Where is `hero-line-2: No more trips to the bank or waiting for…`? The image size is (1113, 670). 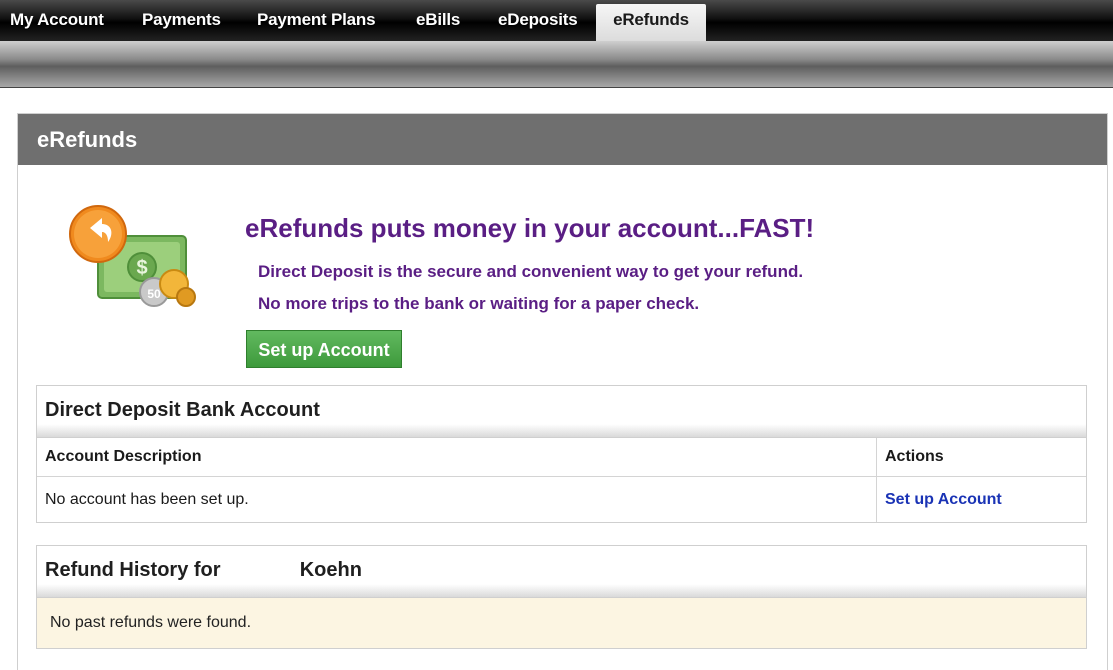
hero-line-2: No more trips to the bank or waiting for… is located at coordinates (479, 303).